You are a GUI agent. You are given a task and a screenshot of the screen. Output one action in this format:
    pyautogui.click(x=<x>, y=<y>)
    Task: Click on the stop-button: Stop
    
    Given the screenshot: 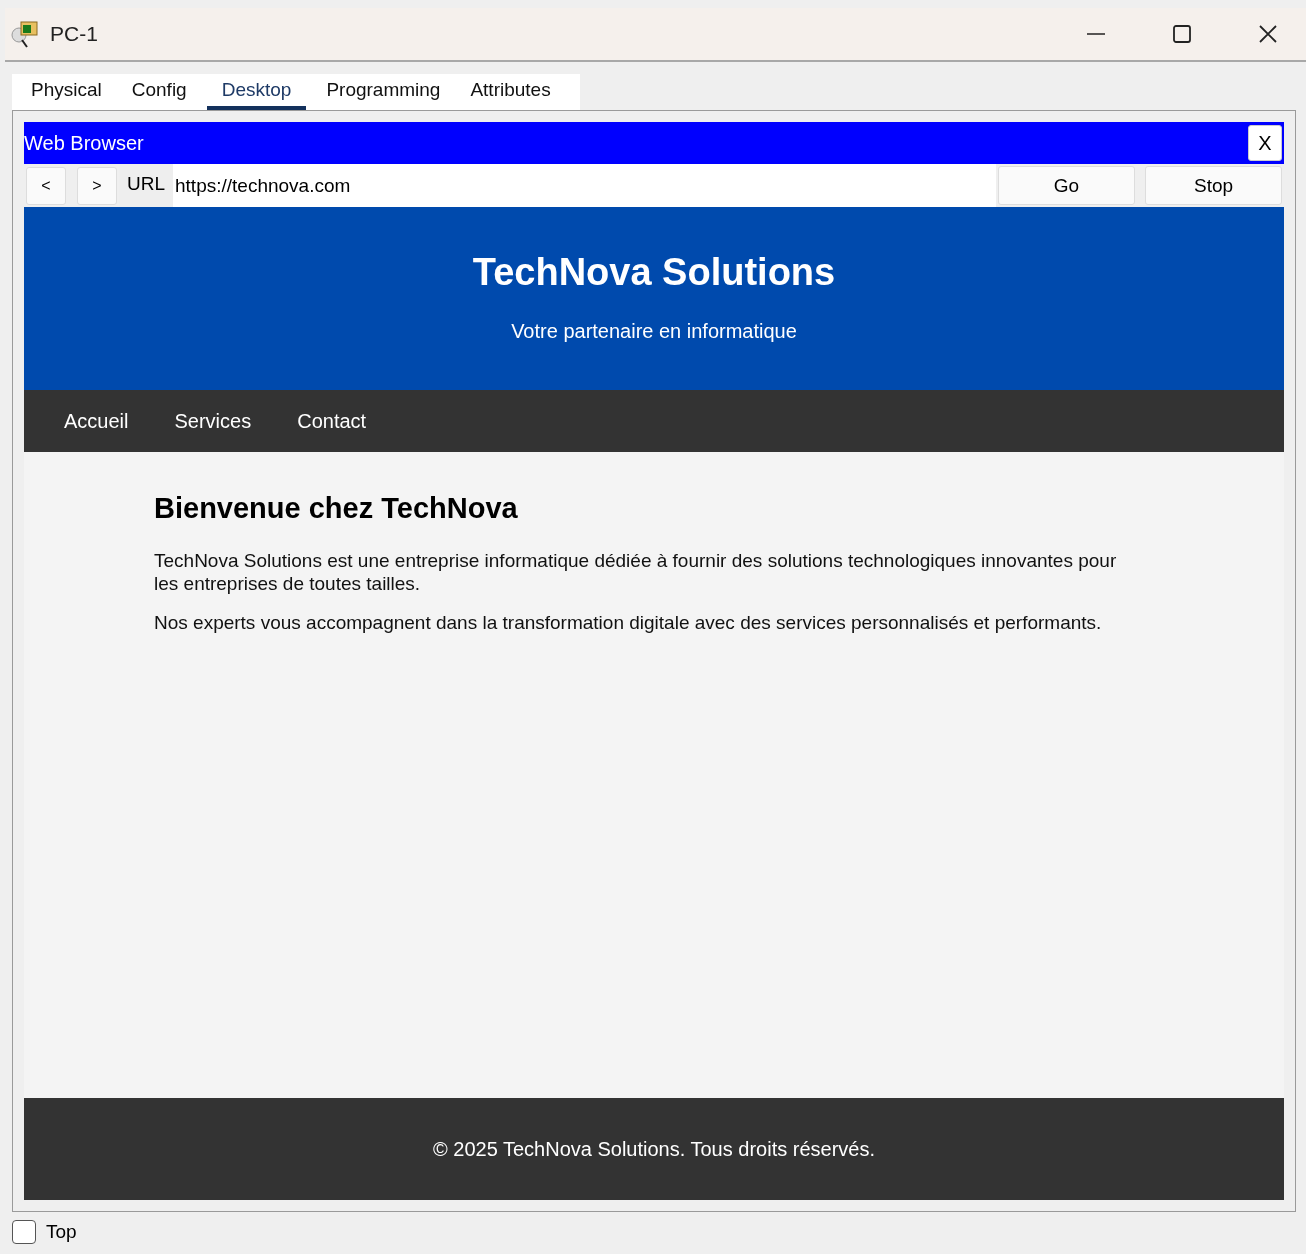 What is the action you would take?
    pyautogui.click(x=1213, y=185)
    